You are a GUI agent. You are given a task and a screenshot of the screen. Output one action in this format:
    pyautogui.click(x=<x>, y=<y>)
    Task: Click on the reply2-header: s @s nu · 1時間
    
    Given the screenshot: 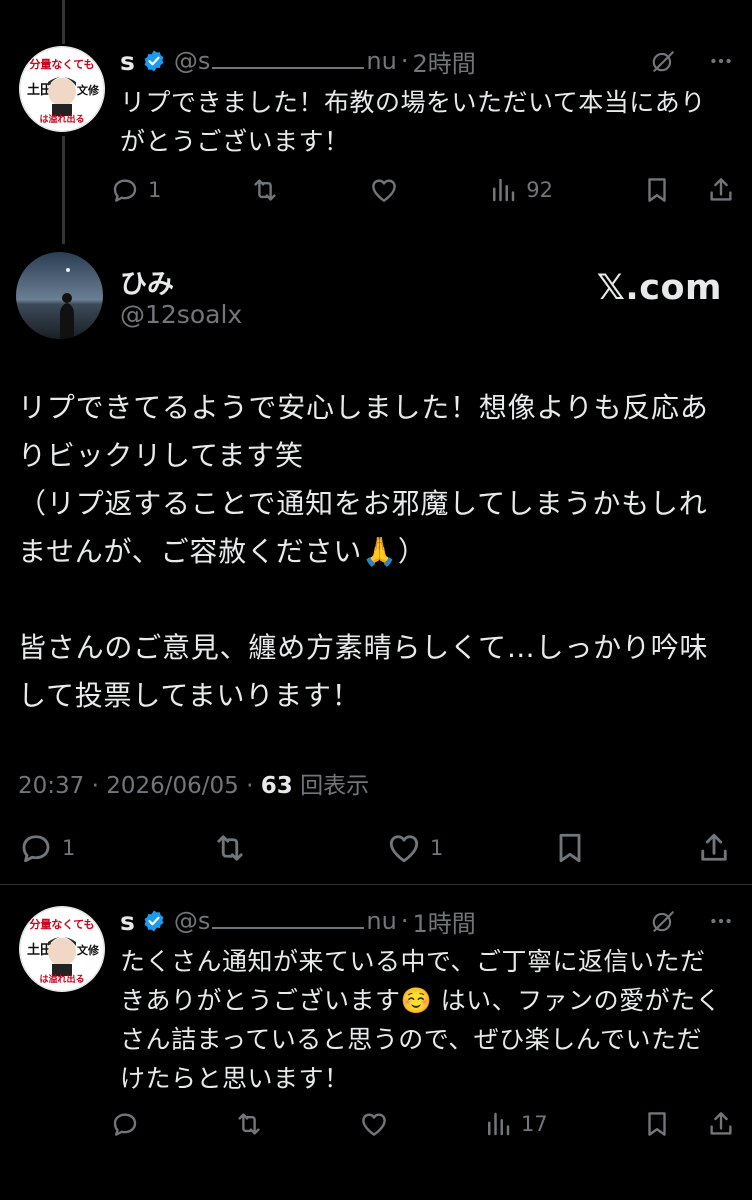 What is the action you would take?
    pyautogui.click(x=298, y=921)
    